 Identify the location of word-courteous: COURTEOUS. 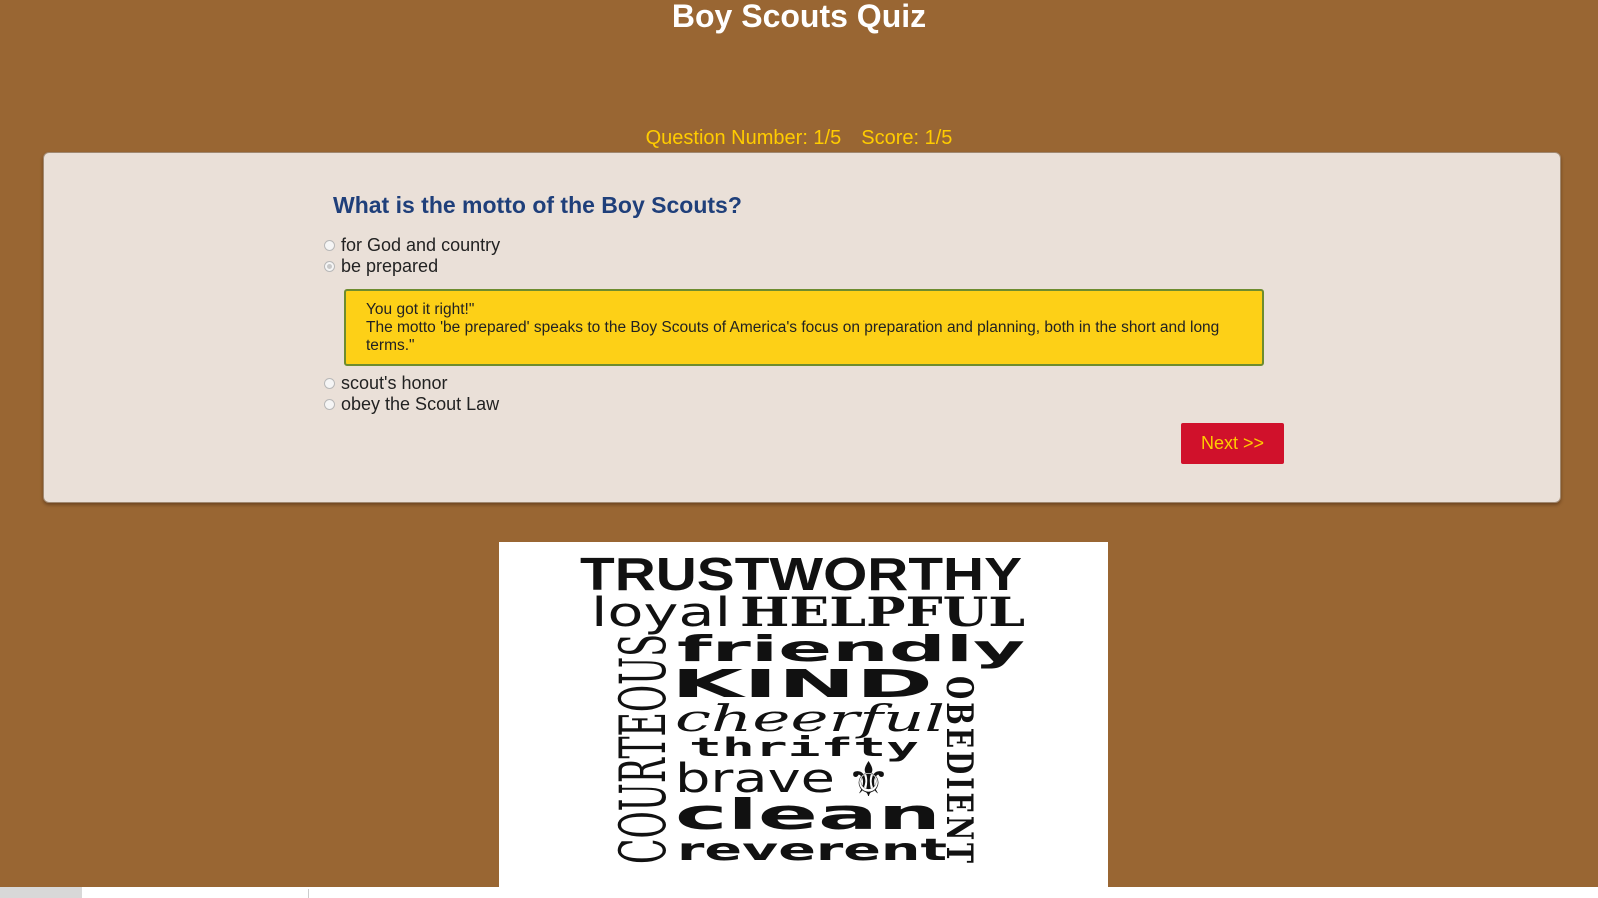
(644, 749).